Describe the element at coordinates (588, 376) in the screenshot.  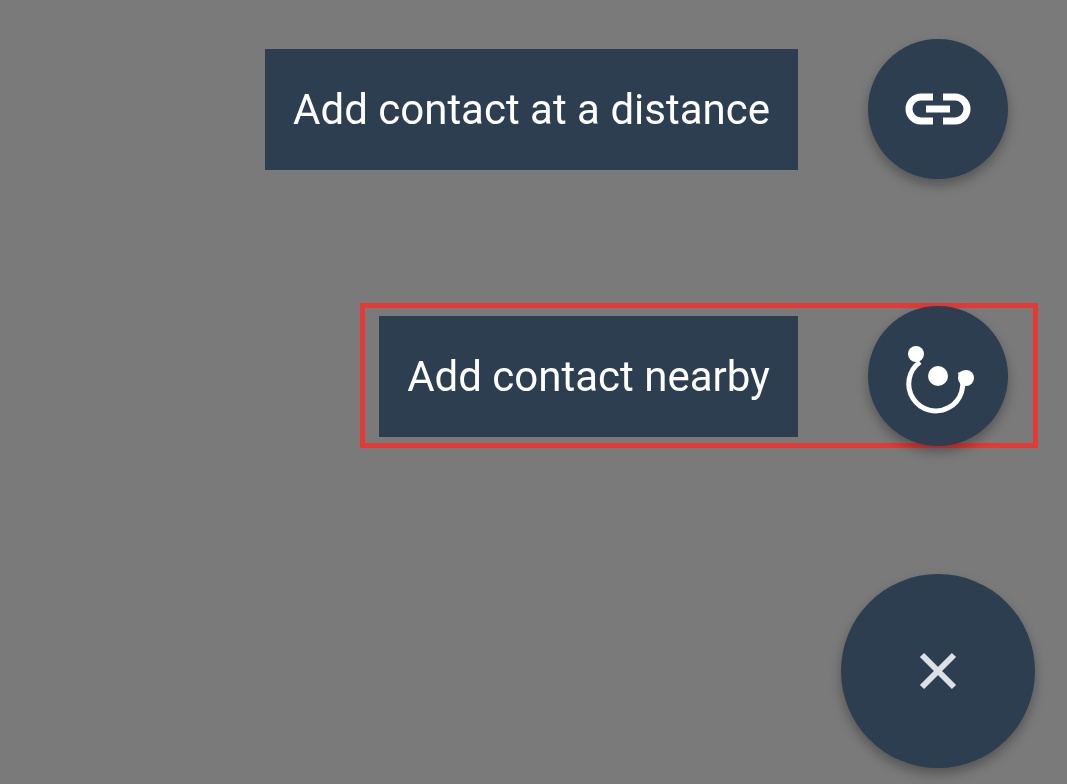
I see `action-label: Add contact nearby` at that location.